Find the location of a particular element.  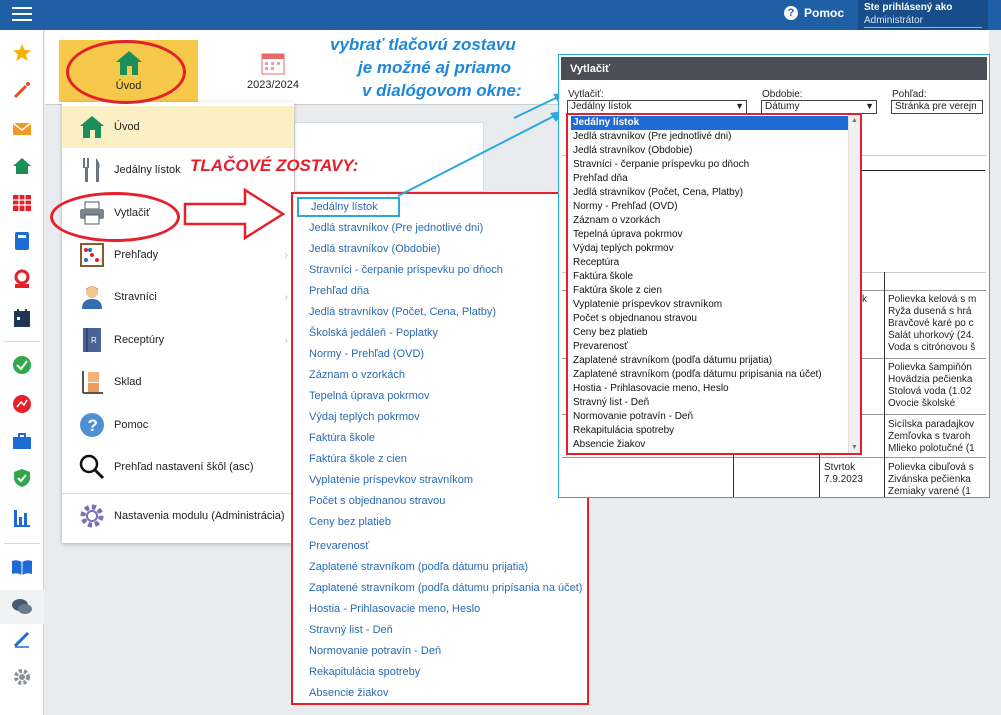

abacus-icon is located at coordinates (92, 255).